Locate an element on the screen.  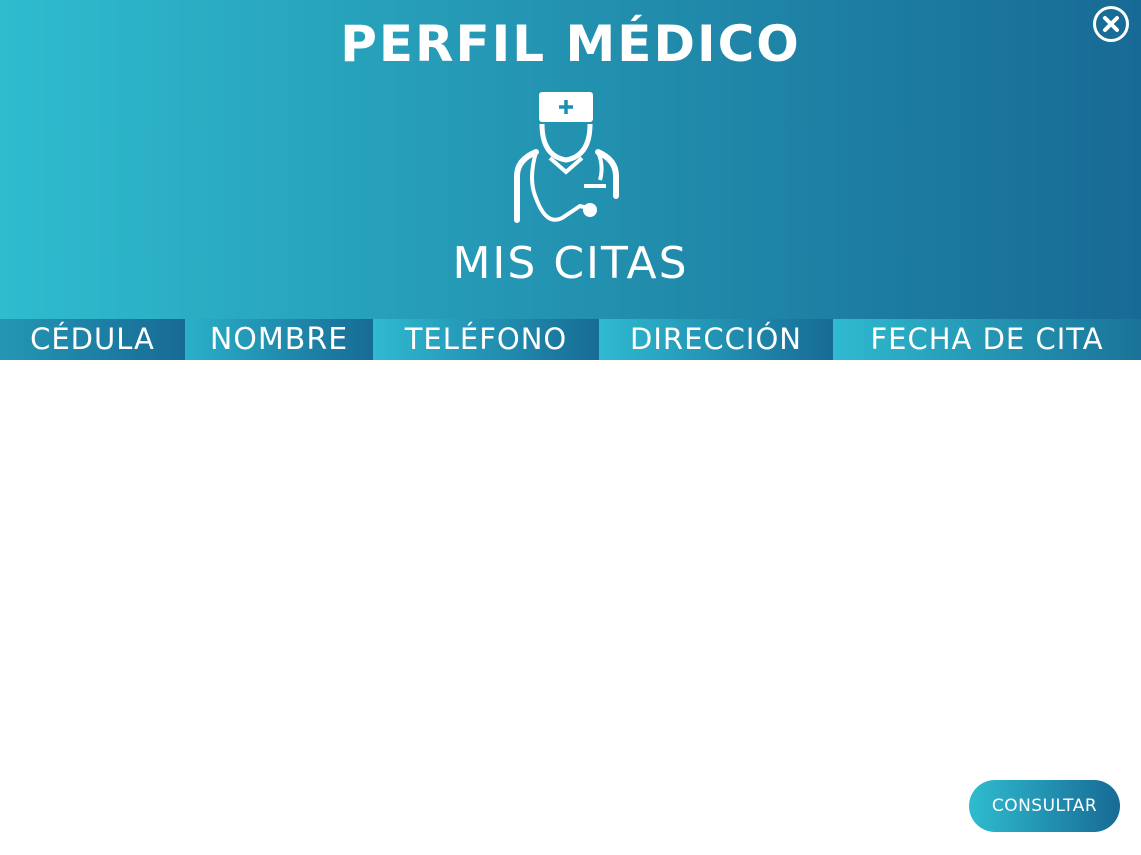
column-header-cedula: CÉDULA is located at coordinates (92, 339).